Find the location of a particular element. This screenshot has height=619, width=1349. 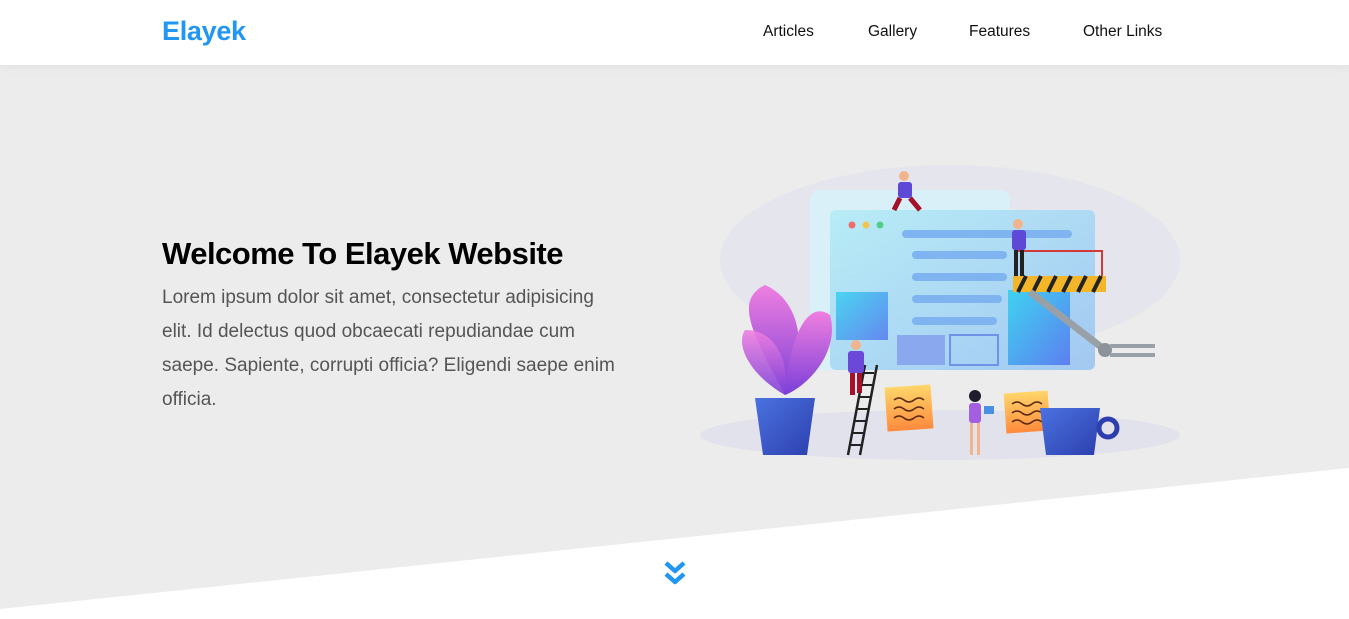

nav-link-features: Features is located at coordinates (999, 32).